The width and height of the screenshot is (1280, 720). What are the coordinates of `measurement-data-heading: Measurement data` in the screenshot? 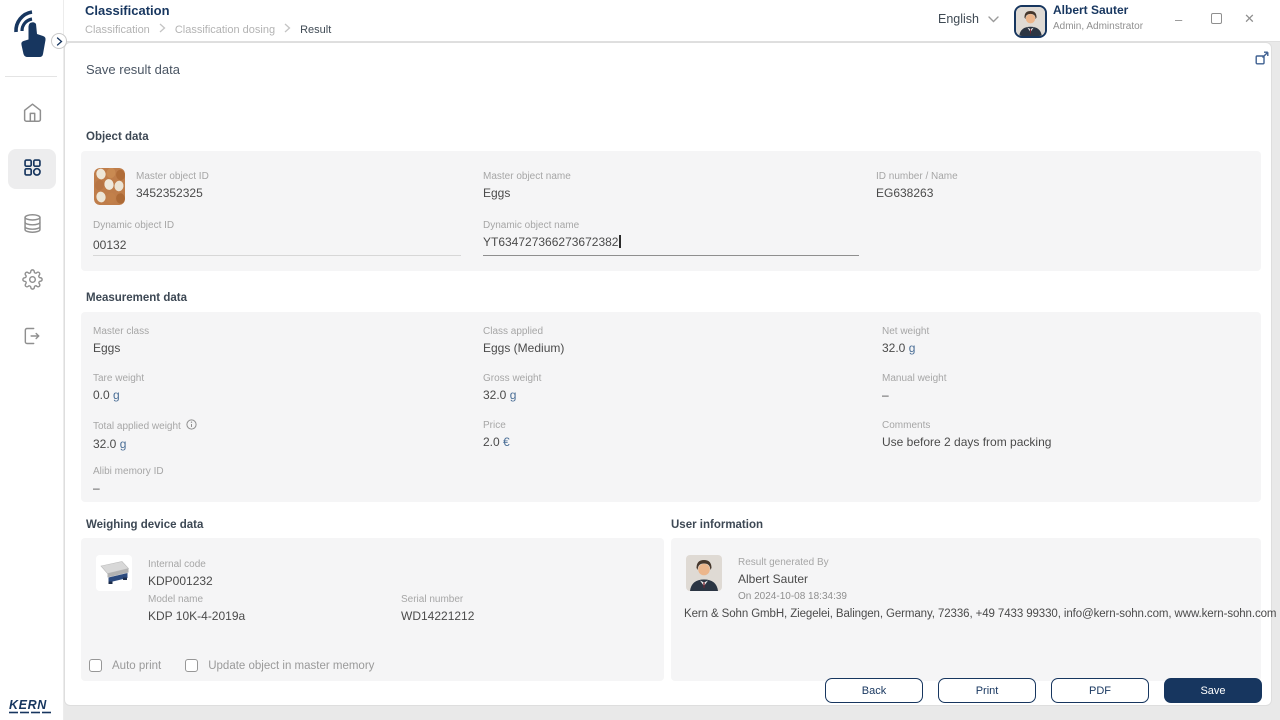 It's located at (136, 298).